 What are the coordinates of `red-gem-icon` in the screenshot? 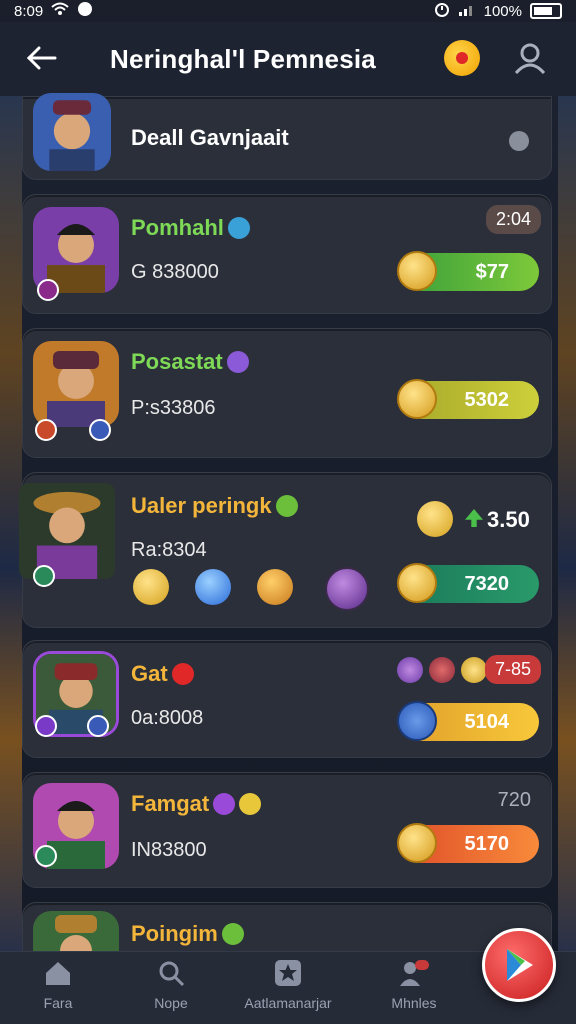 It's located at (442, 670).